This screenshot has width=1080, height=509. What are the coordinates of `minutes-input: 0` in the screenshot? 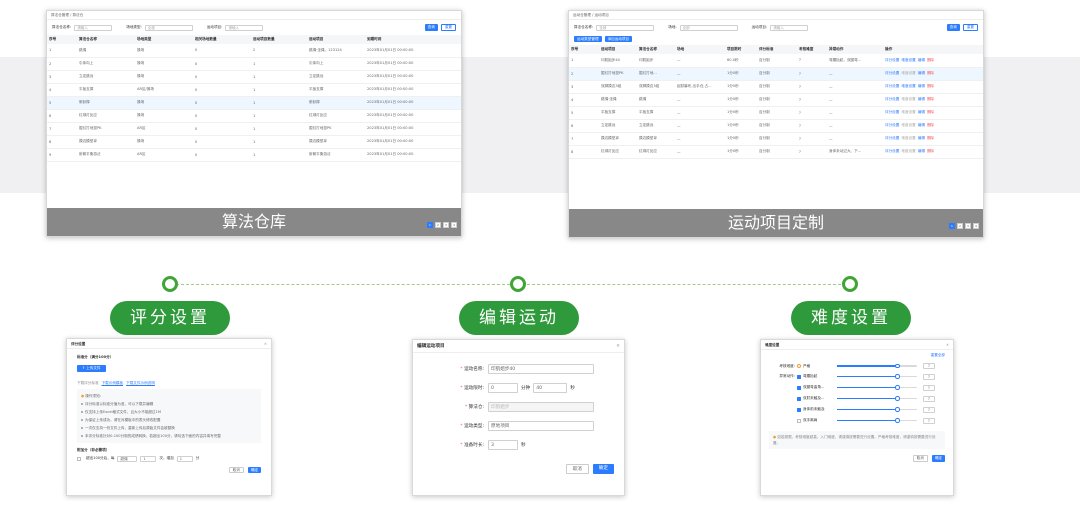 It's located at (503, 387).